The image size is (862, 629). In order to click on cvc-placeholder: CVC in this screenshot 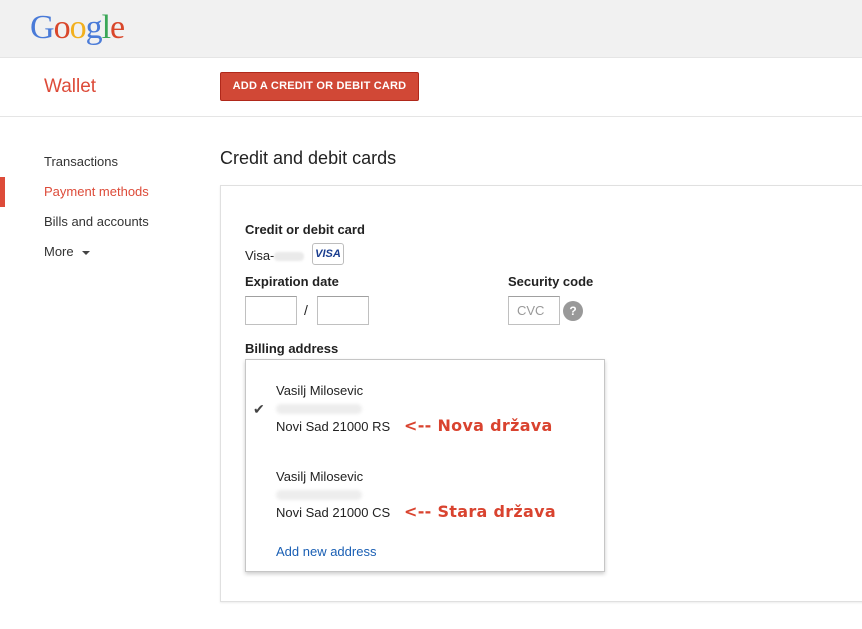, I will do `click(531, 310)`.